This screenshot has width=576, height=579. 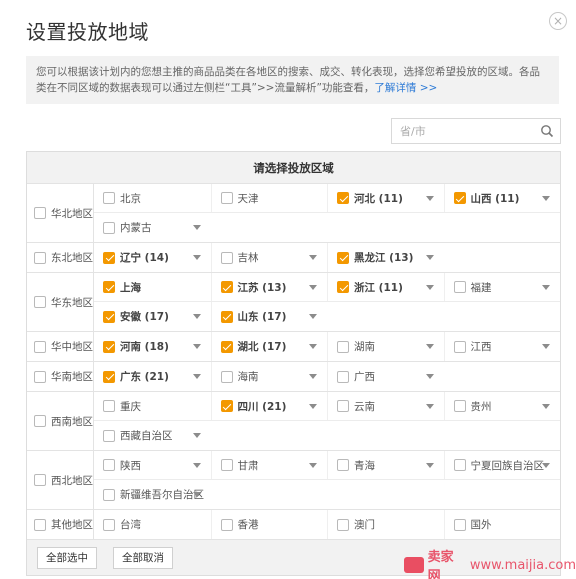 What do you see at coordinates (385, 346) in the screenshot?
I see `province-option: 湖南` at bounding box center [385, 346].